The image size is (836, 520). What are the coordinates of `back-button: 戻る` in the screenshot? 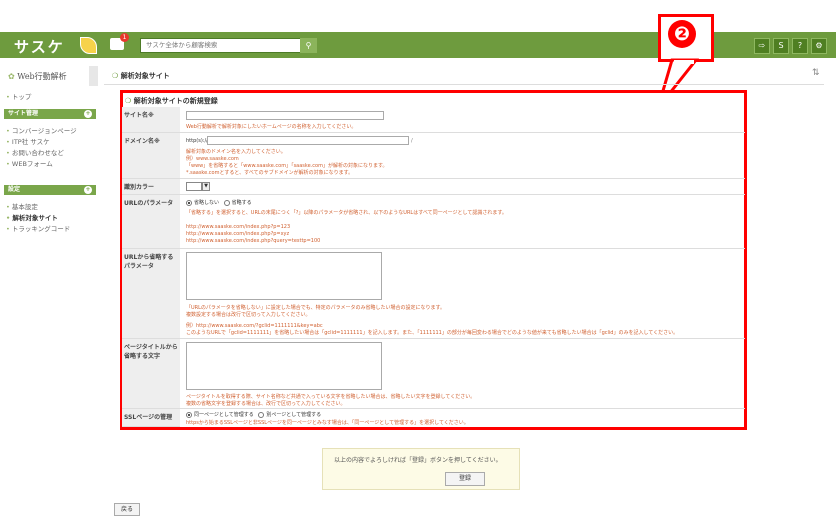 It's located at (127, 509).